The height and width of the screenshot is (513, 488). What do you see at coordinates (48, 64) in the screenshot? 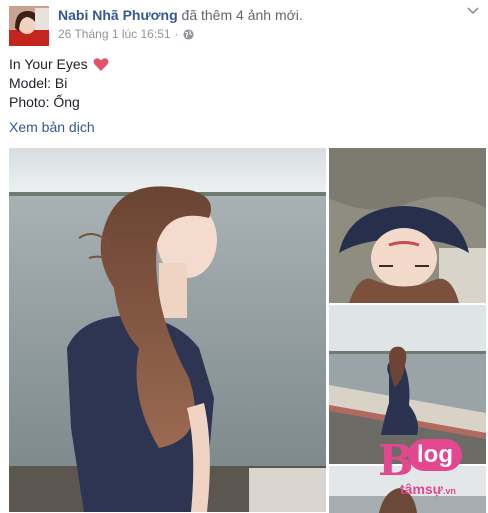
I see `caption-title: In Your Eyes` at bounding box center [48, 64].